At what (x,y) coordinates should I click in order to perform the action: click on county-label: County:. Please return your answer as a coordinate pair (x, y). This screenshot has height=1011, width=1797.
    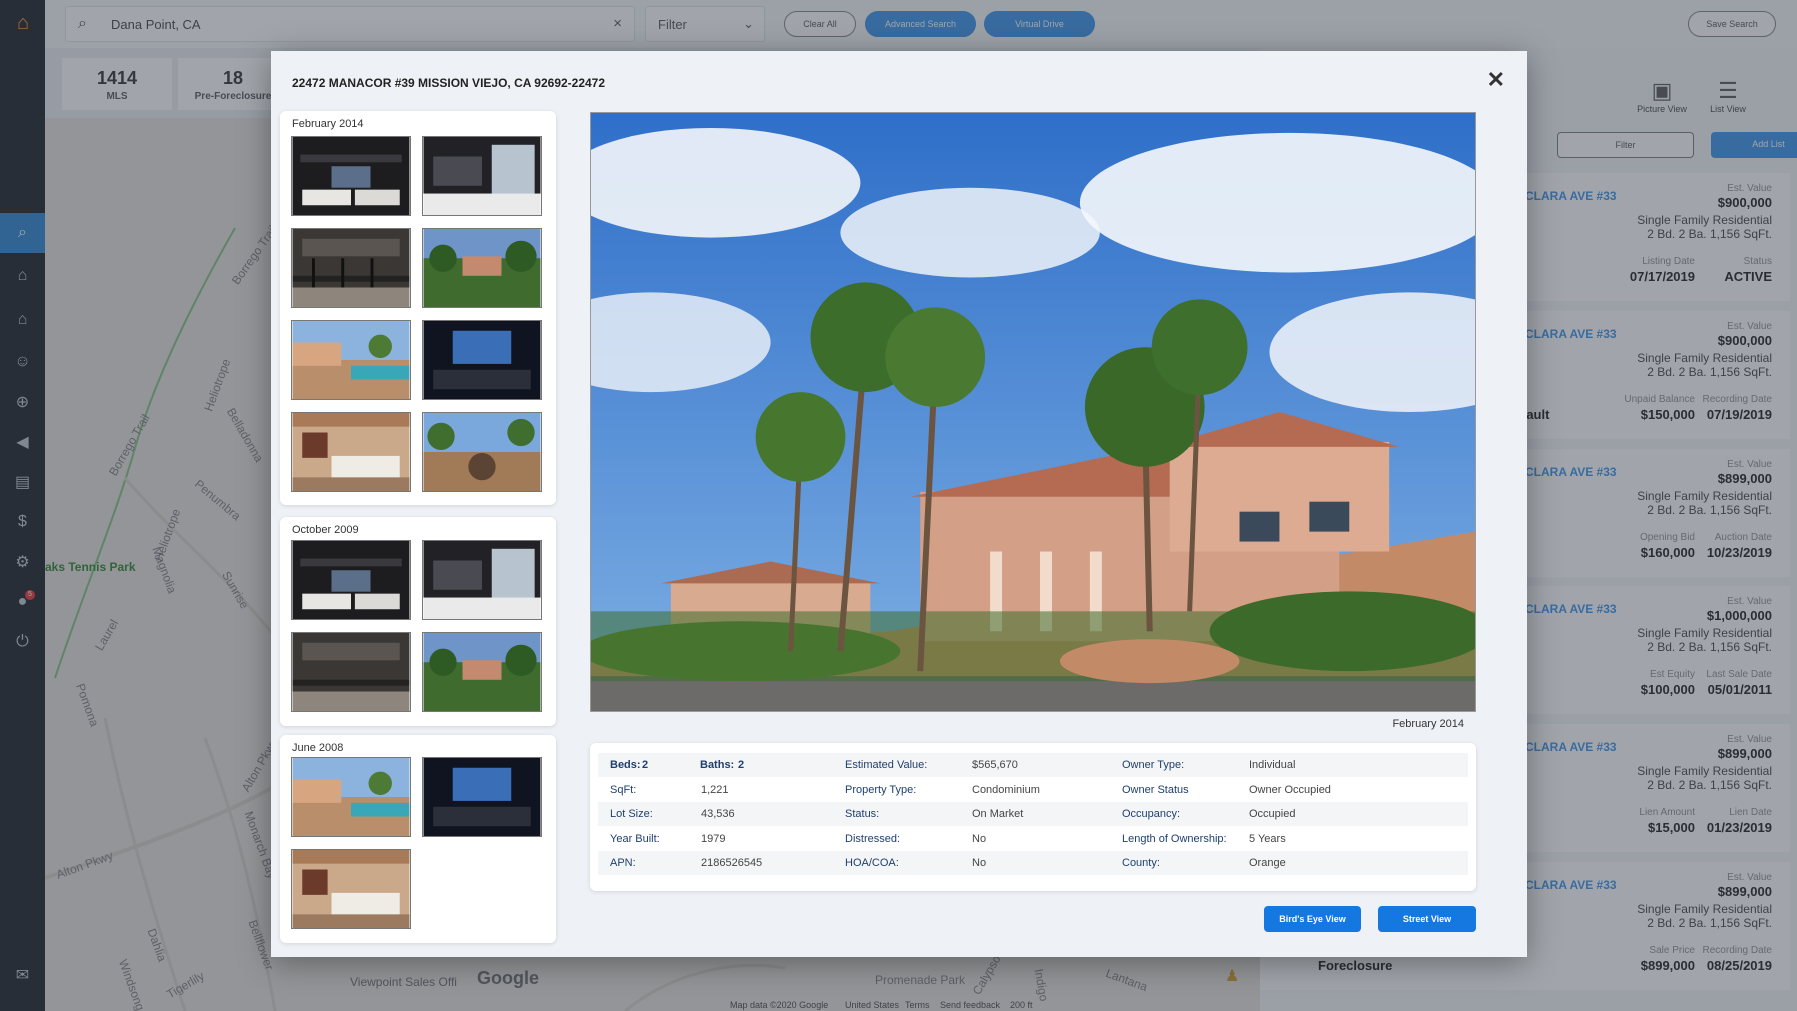
    Looking at the image, I should click on (1141, 863).